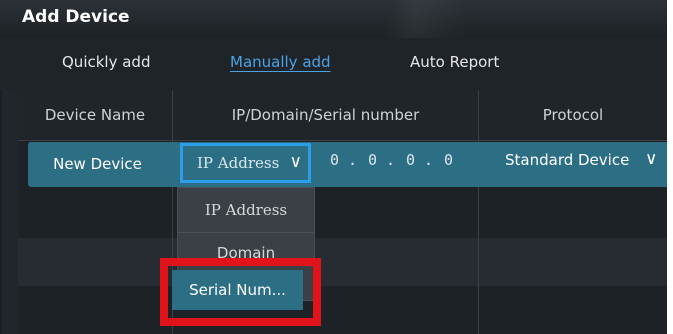  I want to click on option-ip-address: IP Address, so click(246, 210).